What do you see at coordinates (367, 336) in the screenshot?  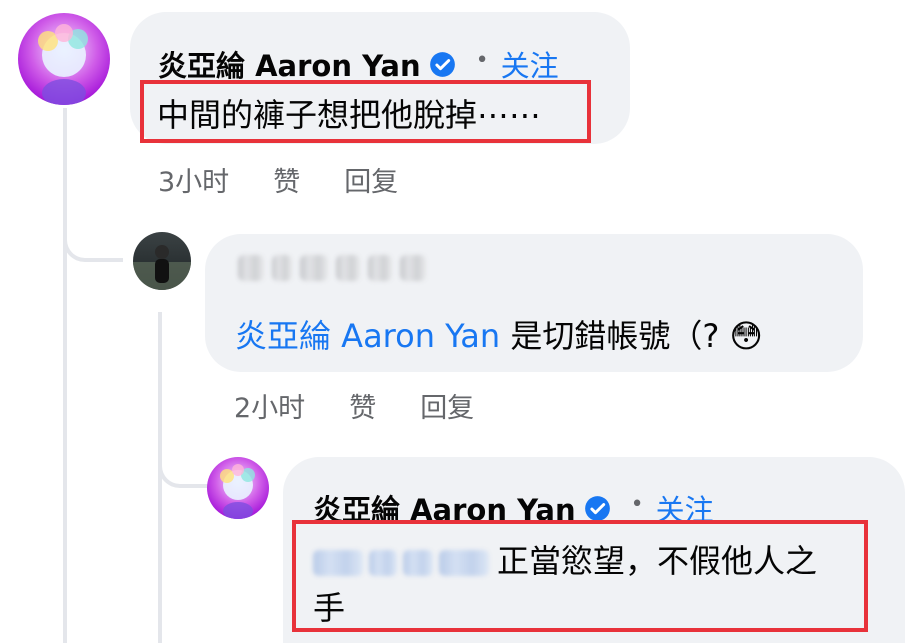 I see `mention-link: 炎亞綸 Aaron Yan` at bounding box center [367, 336].